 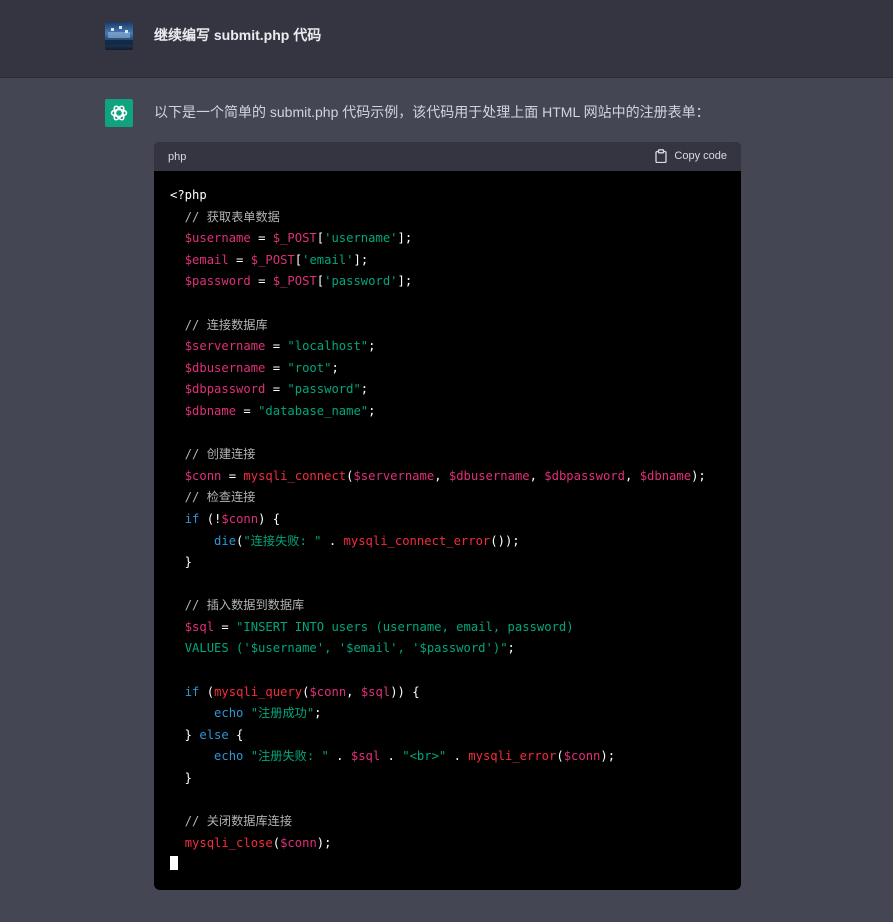 I want to click on code-line: die("连接失败: " . mysqli_connect_error());, so click(x=455, y=542).